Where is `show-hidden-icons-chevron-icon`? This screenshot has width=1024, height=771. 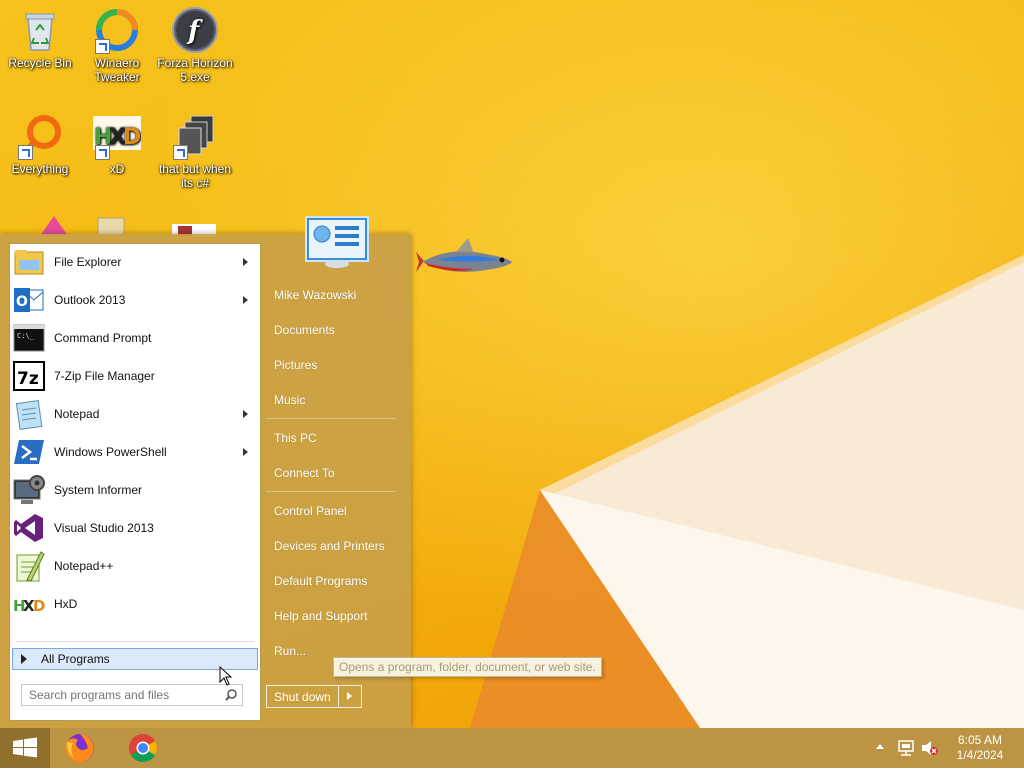 show-hidden-icons-chevron-icon is located at coordinates (880, 746).